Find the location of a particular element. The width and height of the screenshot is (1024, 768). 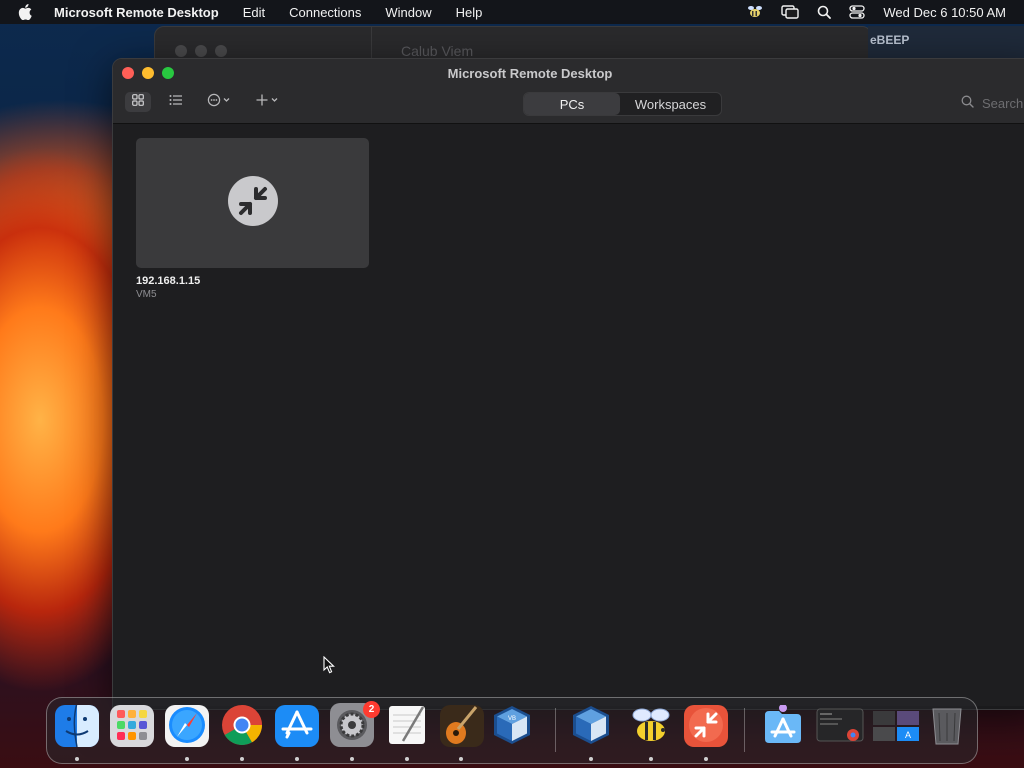

finder-icon is located at coordinates (77, 727).